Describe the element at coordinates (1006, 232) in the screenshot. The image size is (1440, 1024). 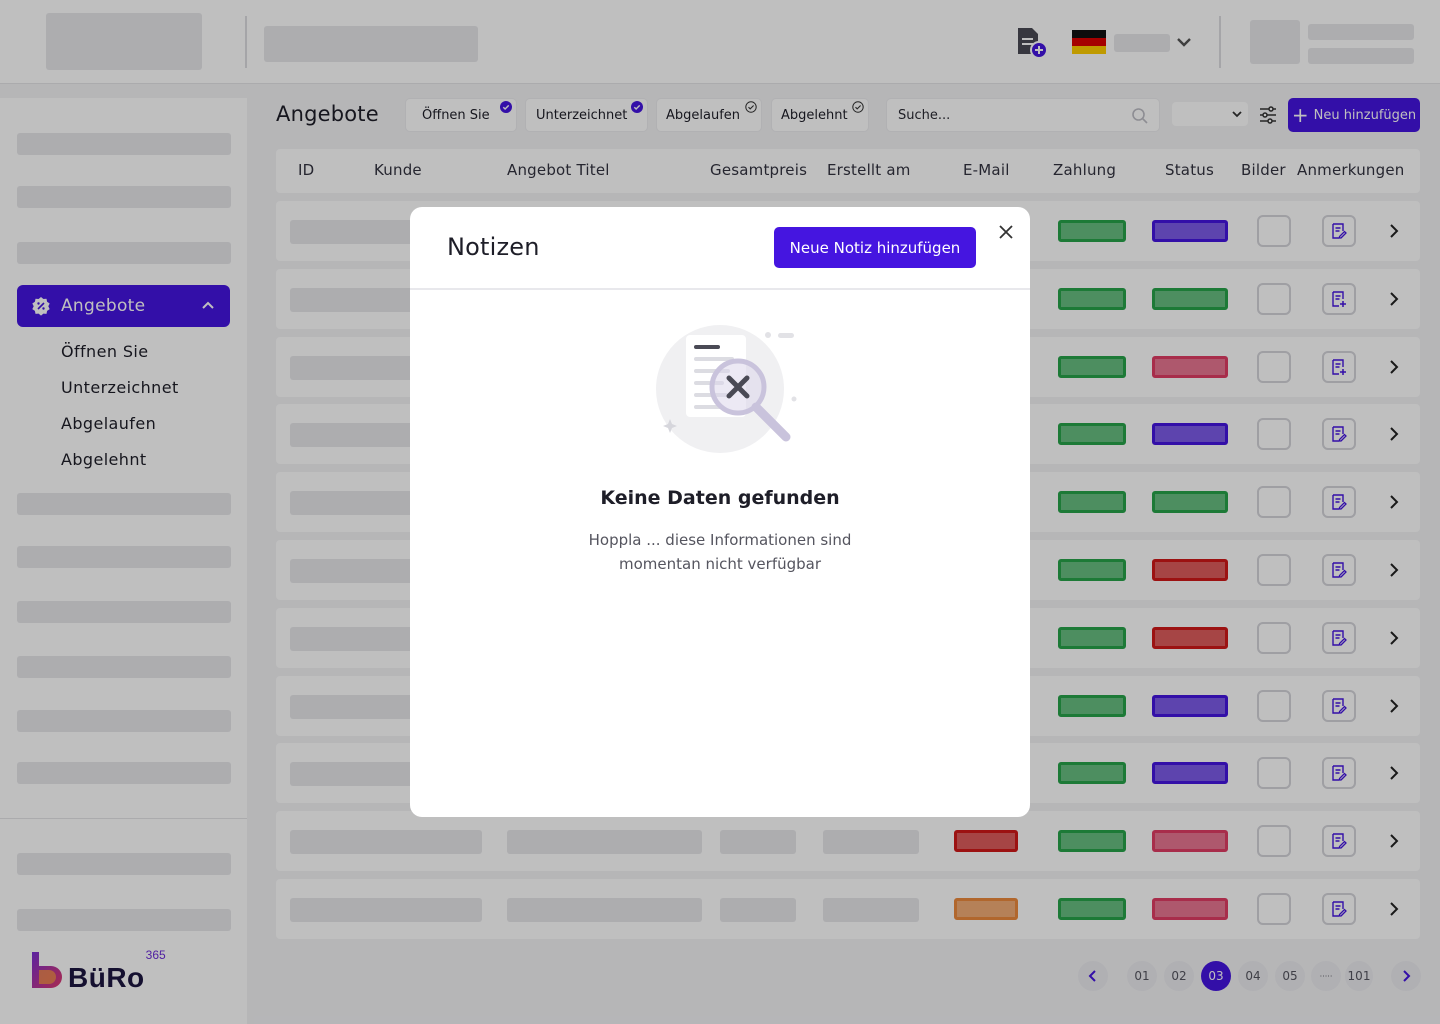
I see `close-icon` at that location.